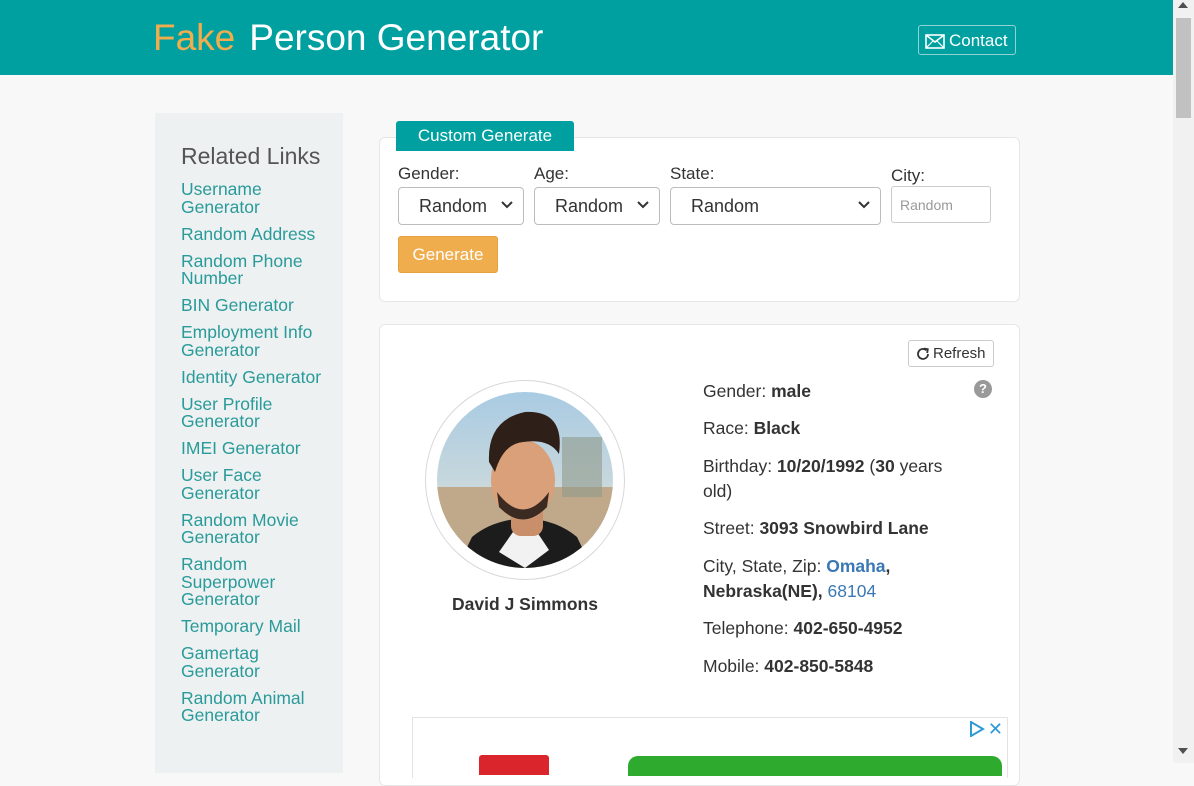 The width and height of the screenshot is (1194, 786). I want to click on avatar, so click(525, 480).